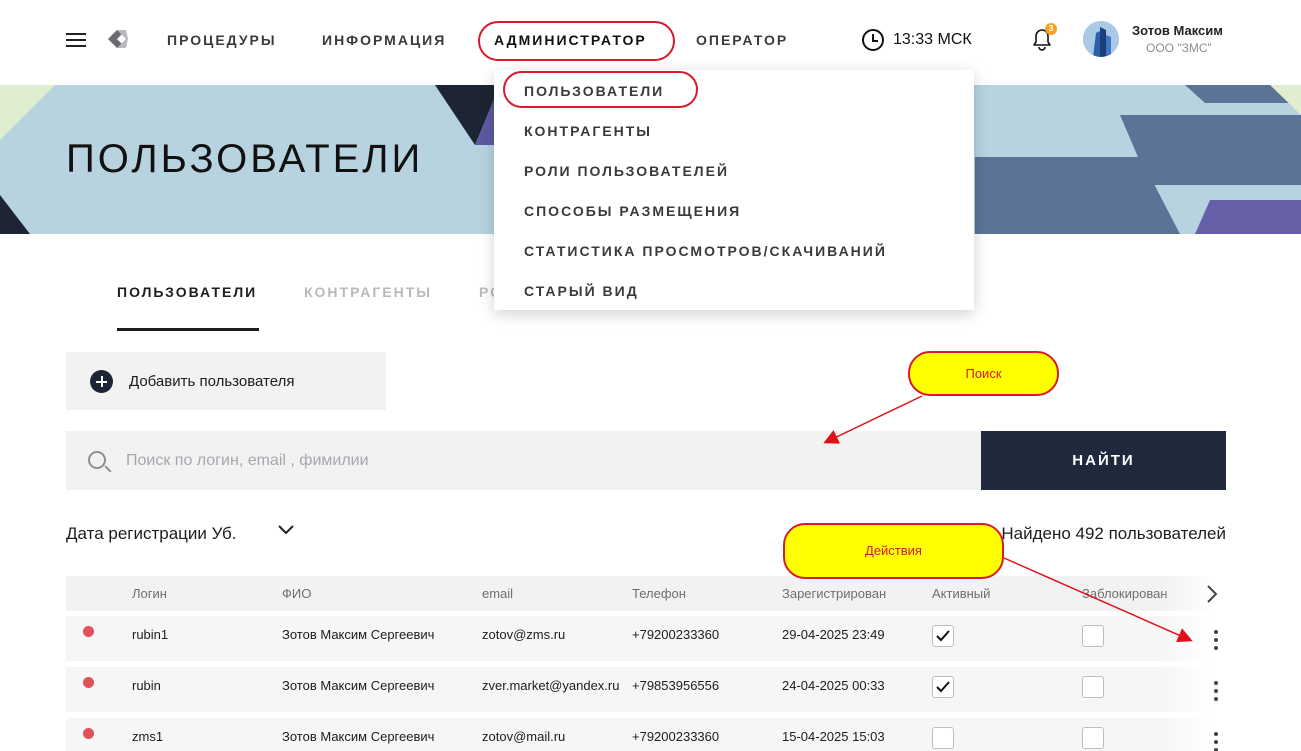  I want to click on menu-item-user-roles: РОЛИ ПОЛЬЗОВАТЕЛЕЙ, so click(626, 171).